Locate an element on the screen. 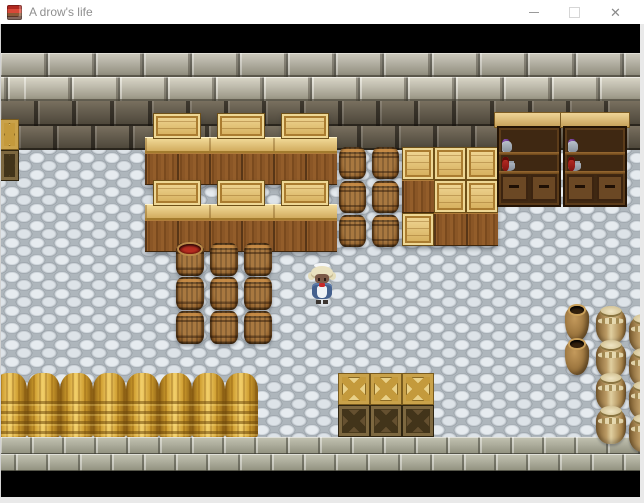 This screenshot has width=644, height=503. window-controls: ✕ is located at coordinates (574, 12).